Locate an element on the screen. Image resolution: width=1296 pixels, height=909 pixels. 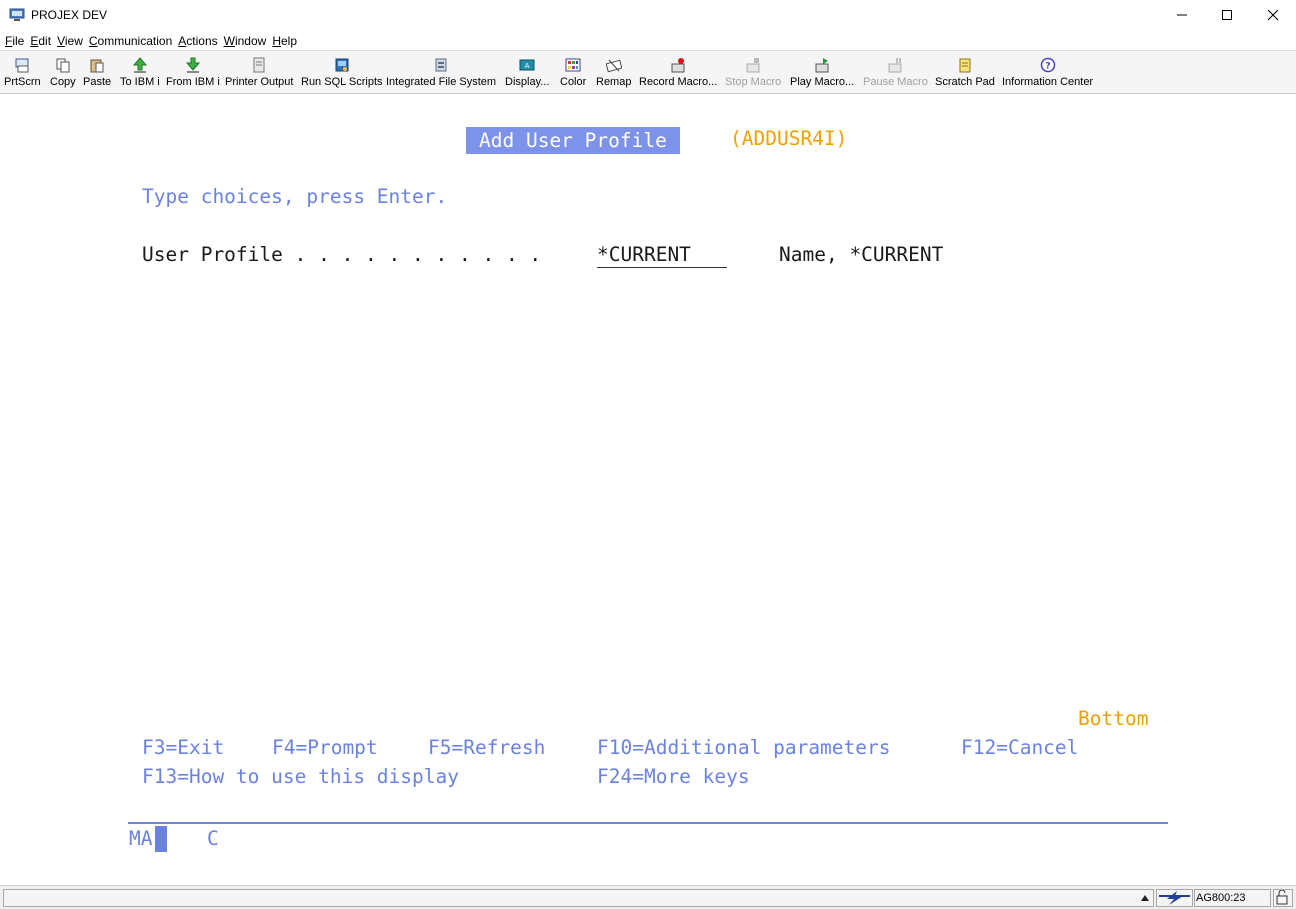
connection-lightning-icon is located at coordinates (1174, 898).